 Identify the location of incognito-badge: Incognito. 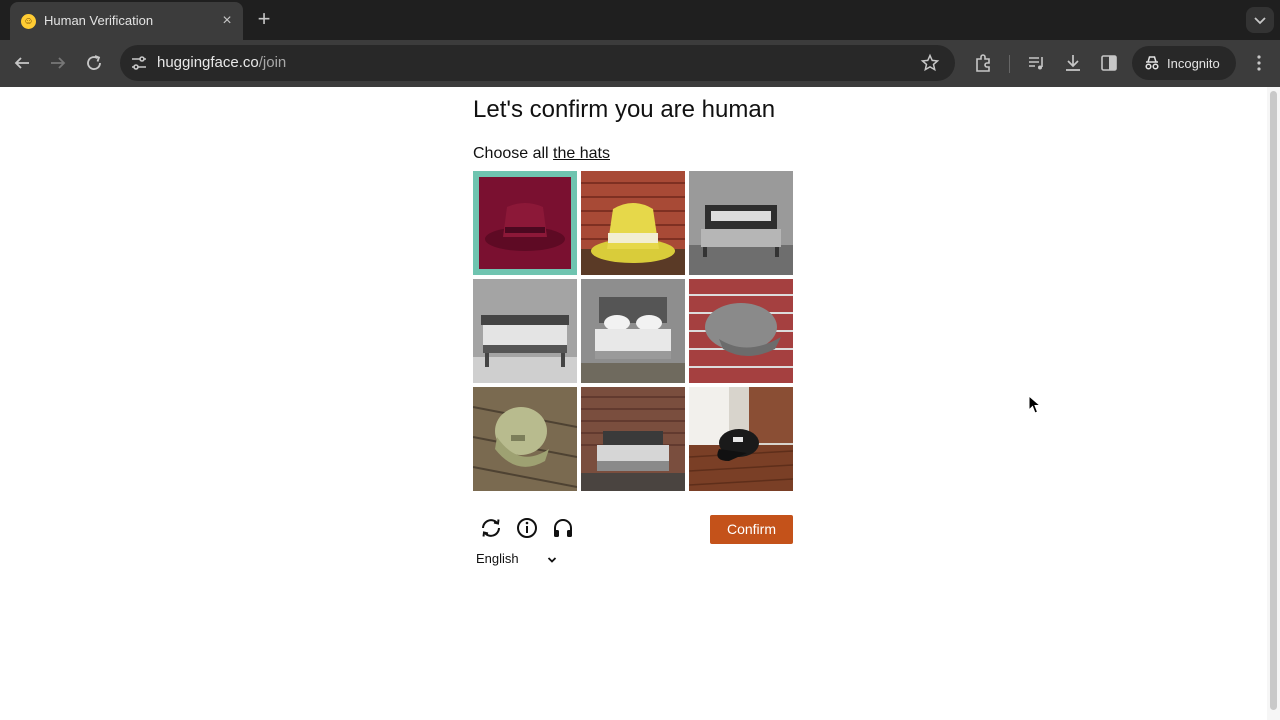
(1184, 63).